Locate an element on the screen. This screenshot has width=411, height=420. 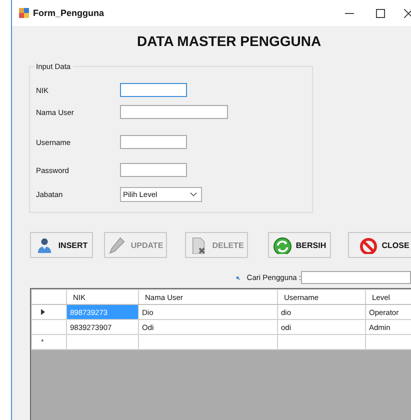
action-button: INSERT is located at coordinates (61, 245).